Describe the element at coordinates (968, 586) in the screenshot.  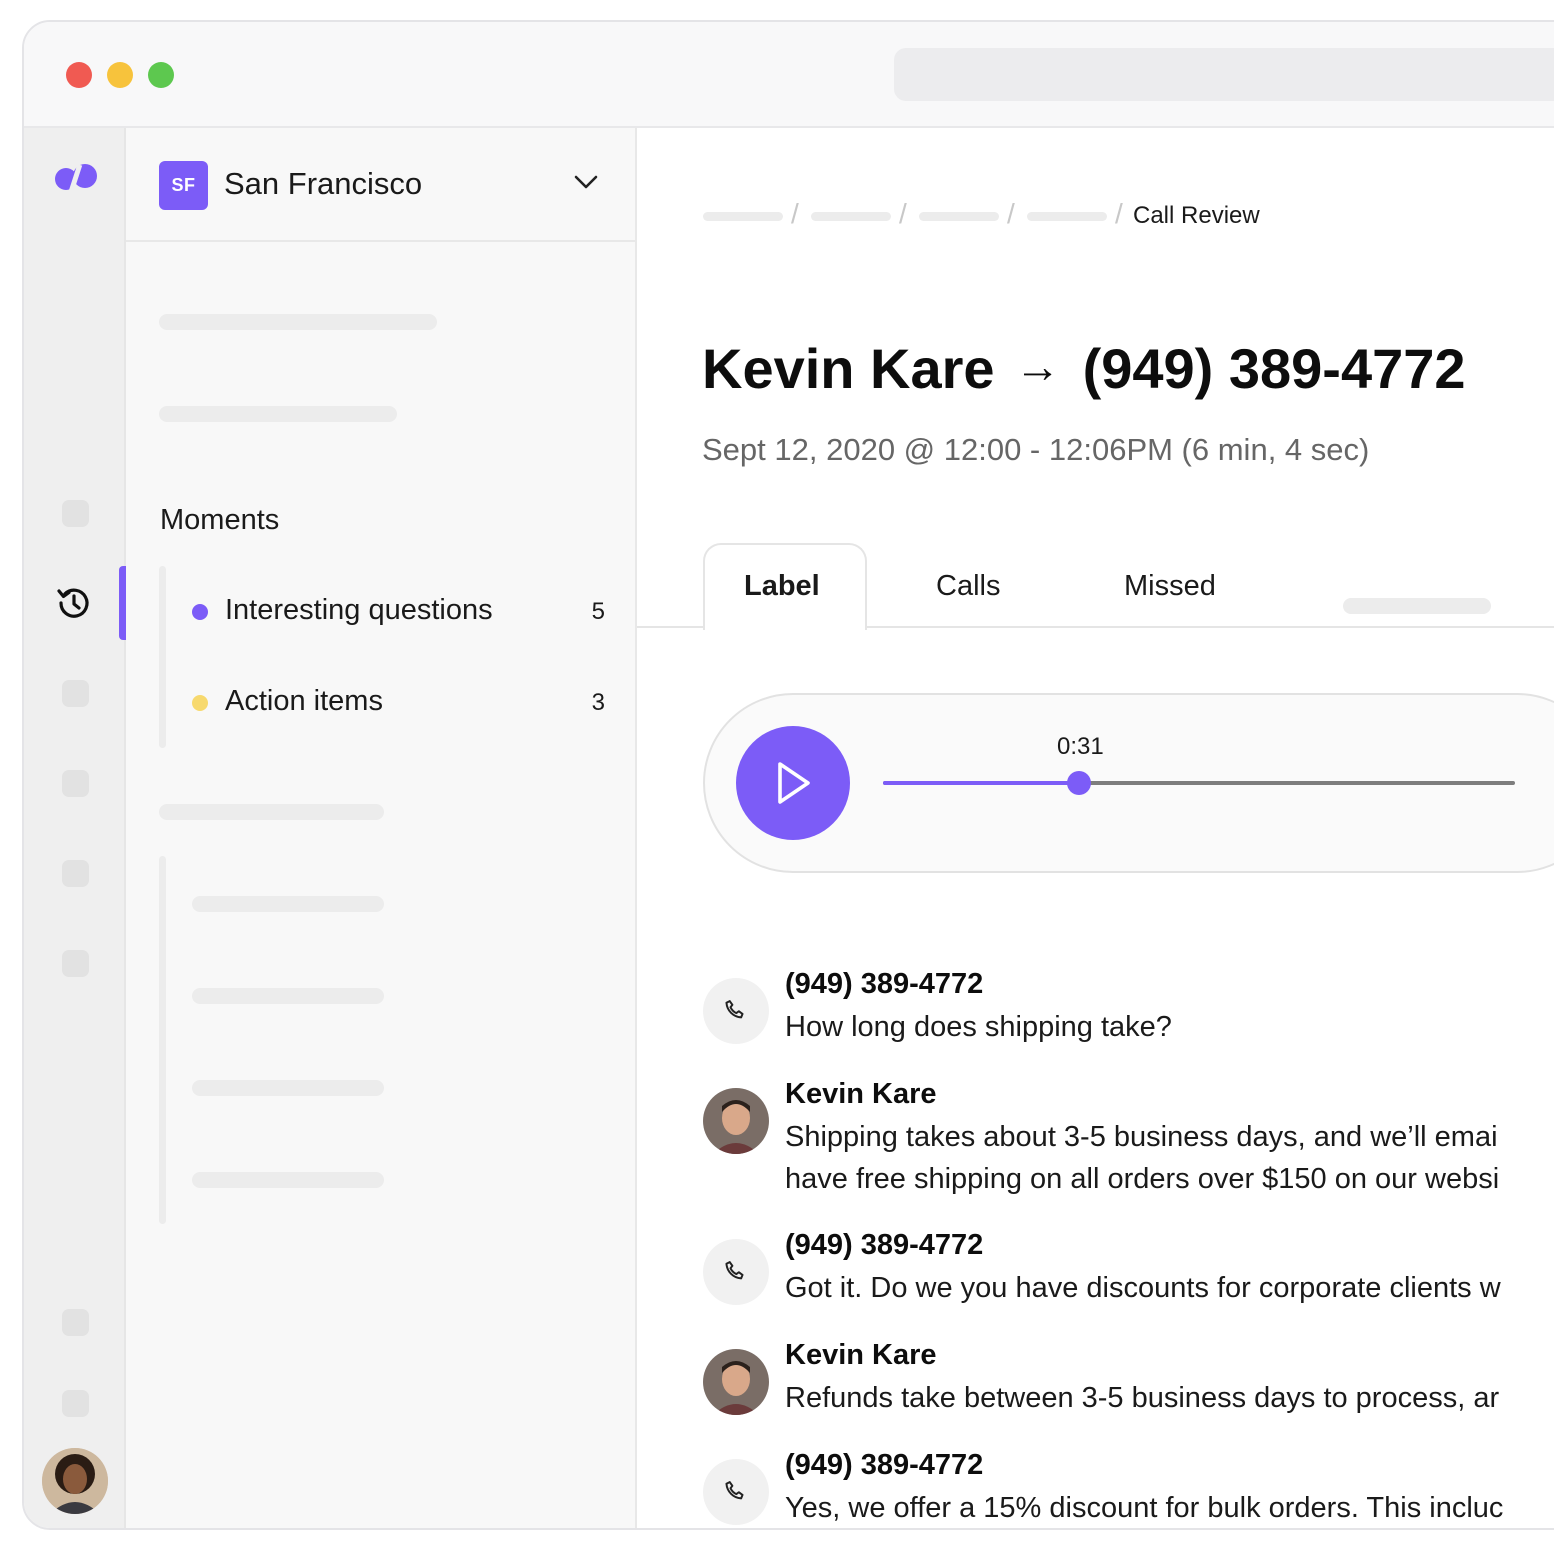
I see `tab-calls: Calls` at that location.